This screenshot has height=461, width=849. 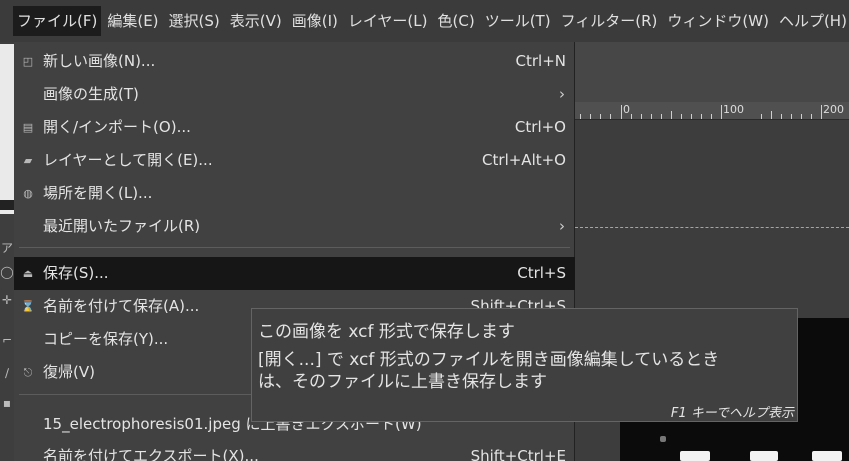 I want to click on menu-select: 選択(S), so click(x=194, y=21).